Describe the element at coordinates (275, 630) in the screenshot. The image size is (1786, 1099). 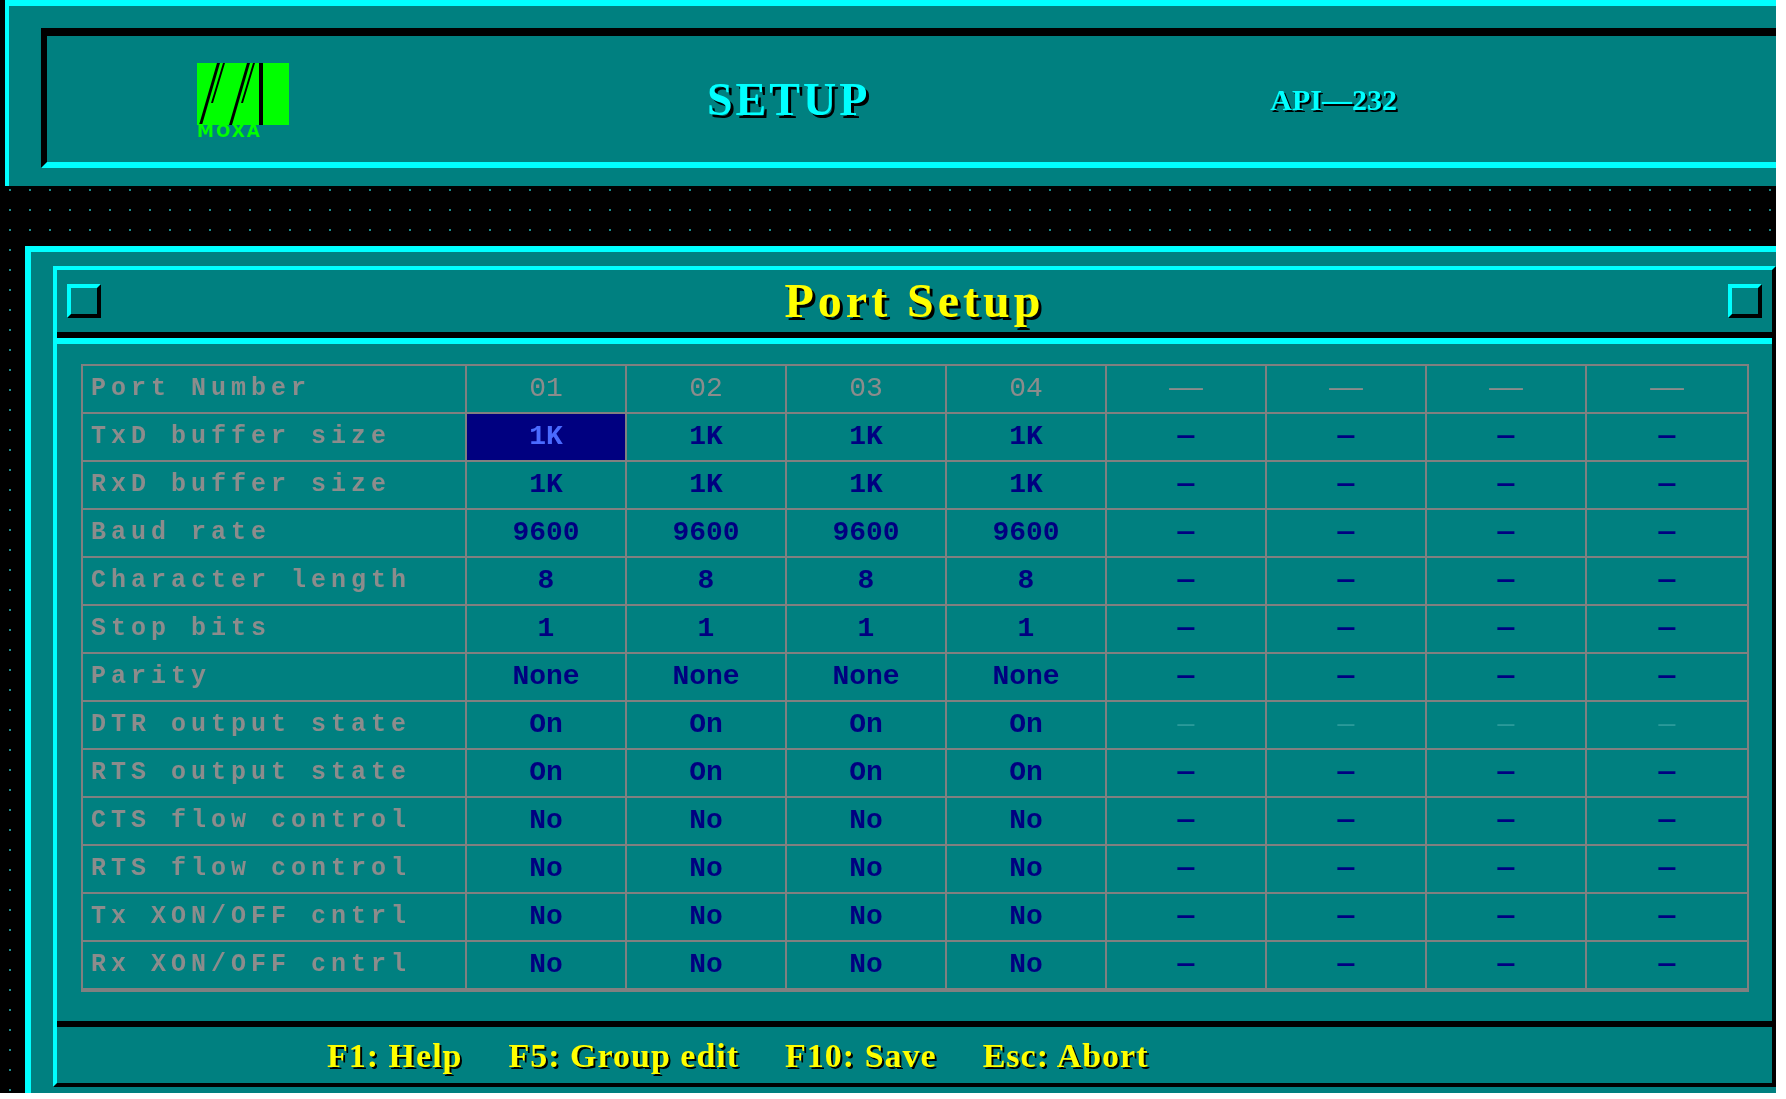
I see `row-label: Stop bits` at that location.